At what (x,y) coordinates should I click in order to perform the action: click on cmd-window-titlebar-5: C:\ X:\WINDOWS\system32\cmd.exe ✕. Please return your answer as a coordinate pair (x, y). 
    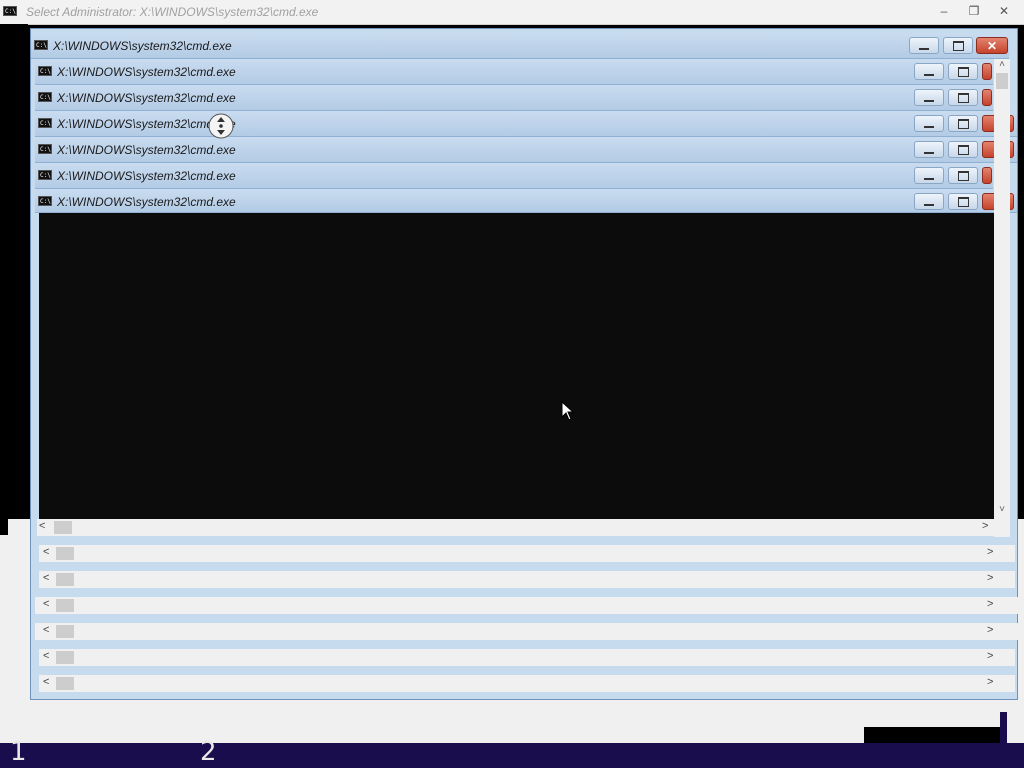
    Looking at the image, I should click on (526, 150).